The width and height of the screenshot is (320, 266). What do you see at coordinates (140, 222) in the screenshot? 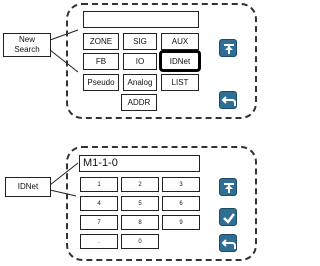
I see `key-8: 8` at bounding box center [140, 222].